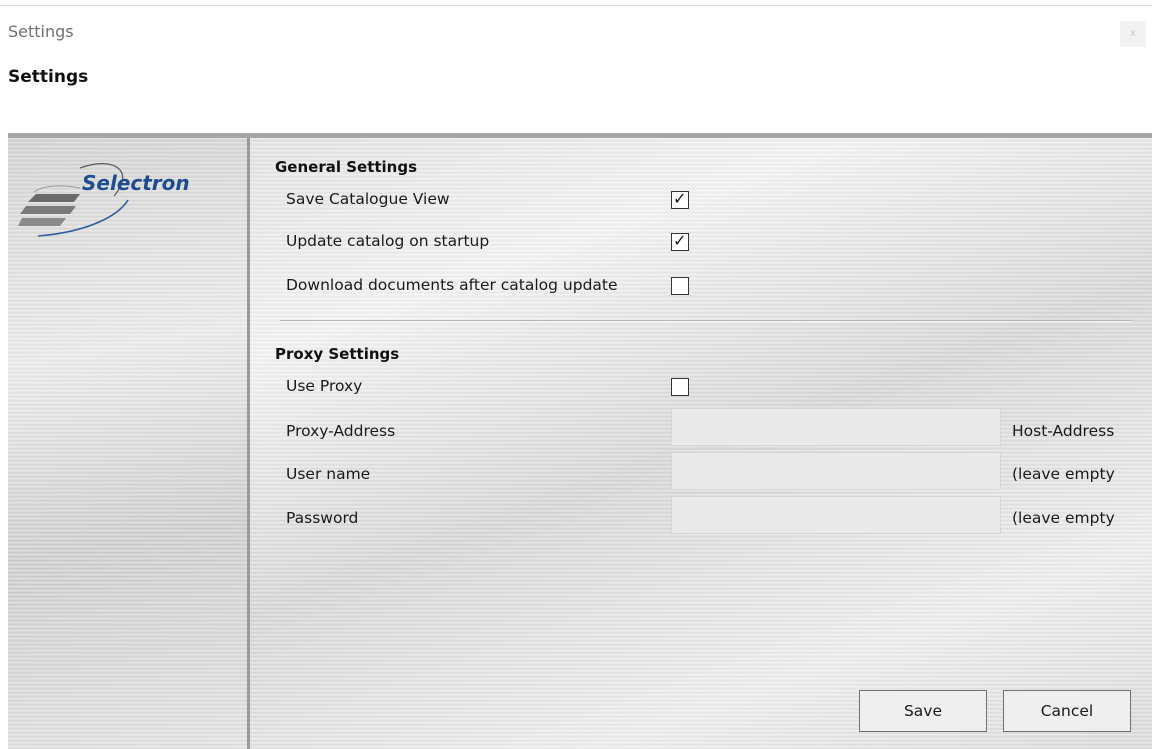  I want to click on save-catalogue-view-label: Save Catalogue View, so click(368, 199).